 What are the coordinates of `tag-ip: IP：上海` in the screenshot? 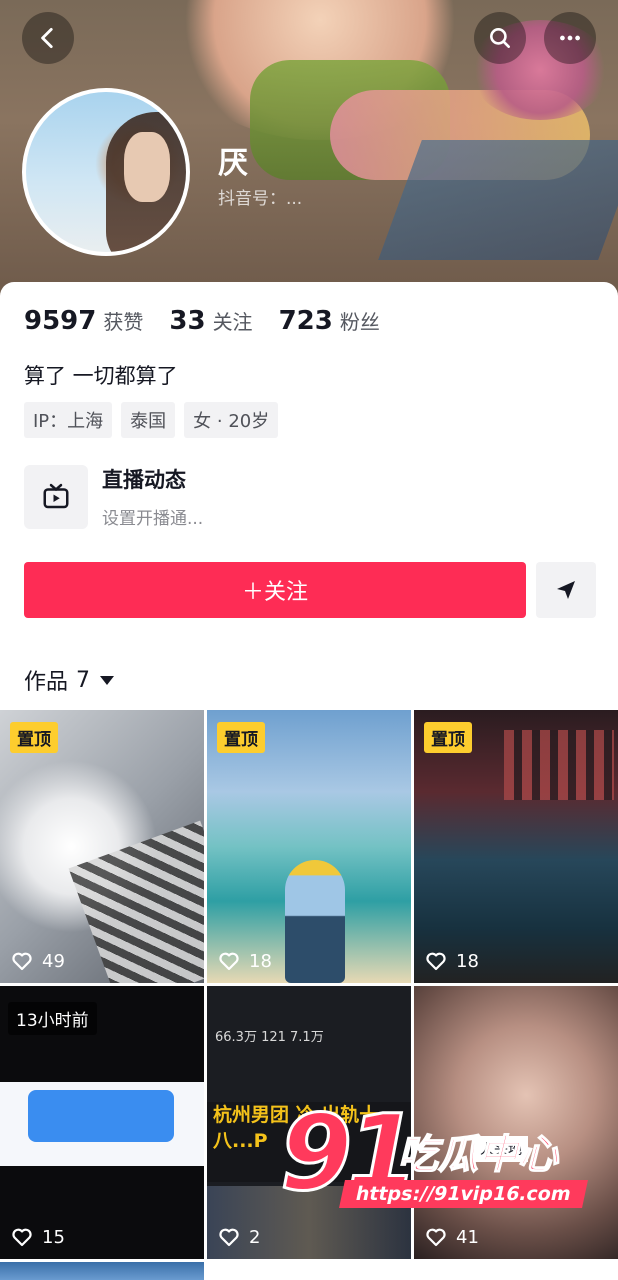 It's located at (68, 420).